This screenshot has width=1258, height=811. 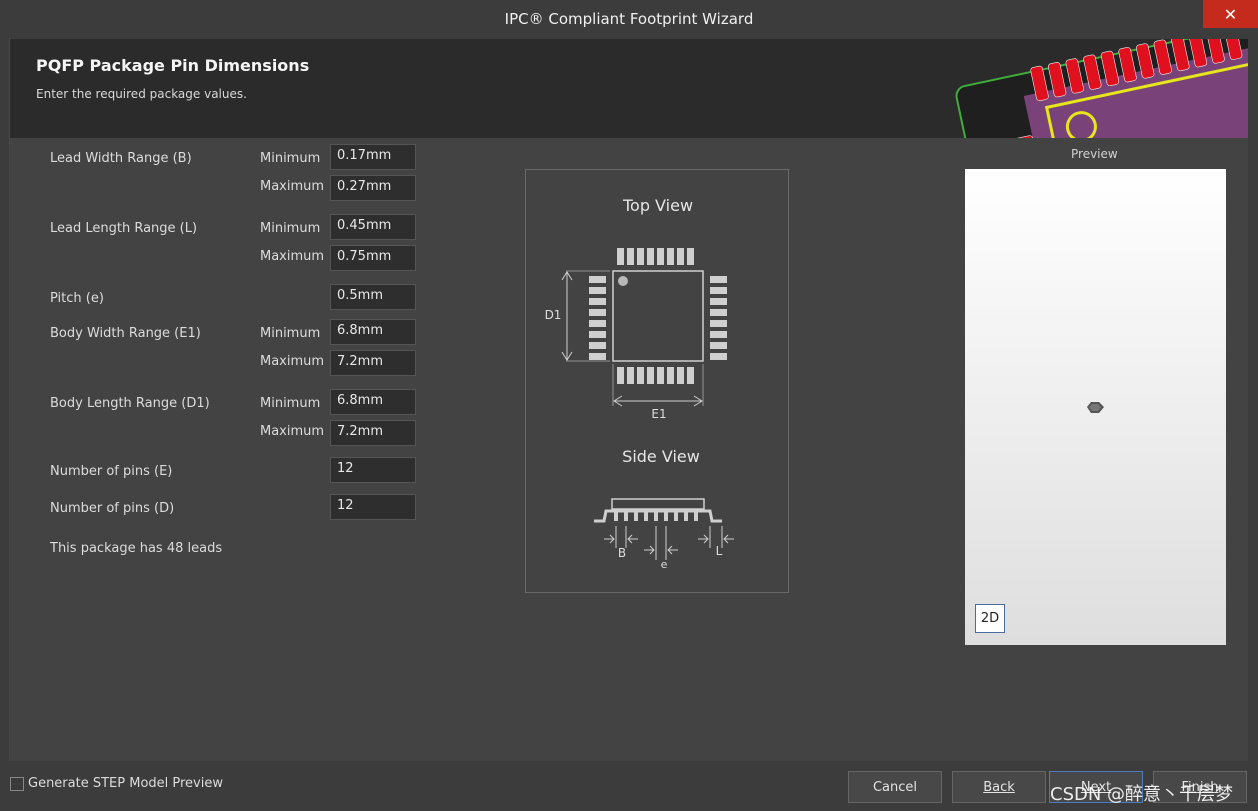 I want to click on step-preview-label: Generate STEP Model Preview, so click(x=125, y=783).